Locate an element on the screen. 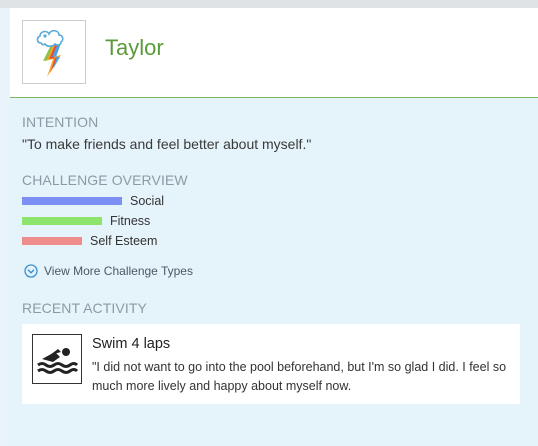 This screenshot has height=446, width=538. recent-activity-title: RECENT ACTIVITY is located at coordinates (84, 308).